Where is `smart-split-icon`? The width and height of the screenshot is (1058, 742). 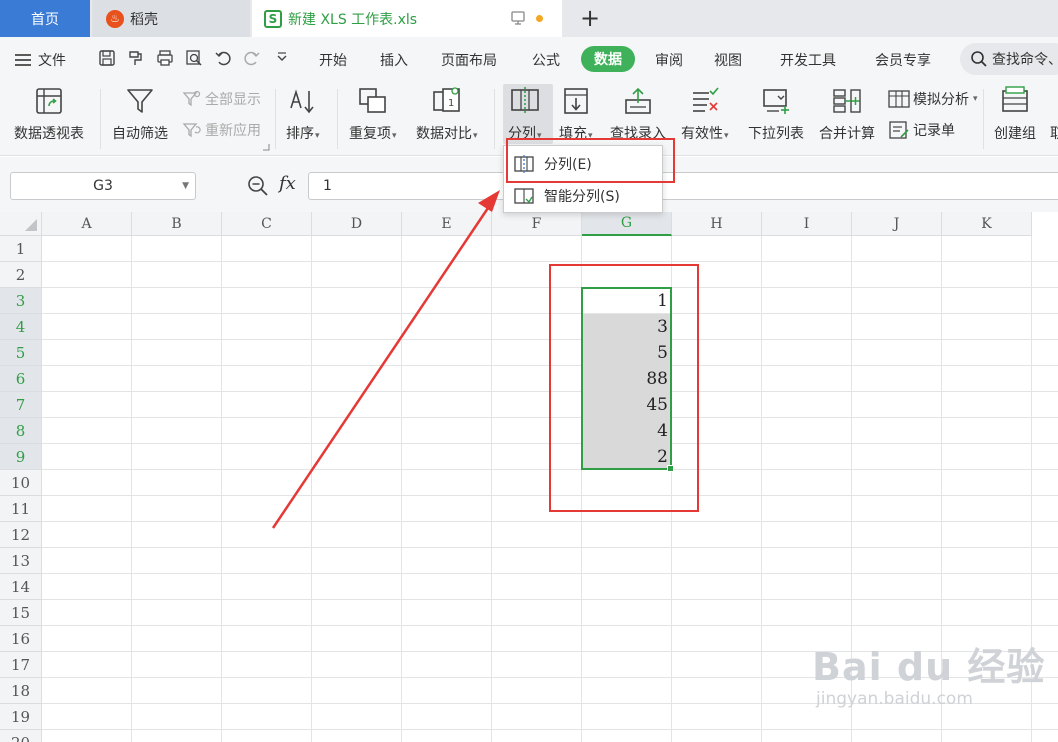
smart-split-icon is located at coordinates (524, 196).